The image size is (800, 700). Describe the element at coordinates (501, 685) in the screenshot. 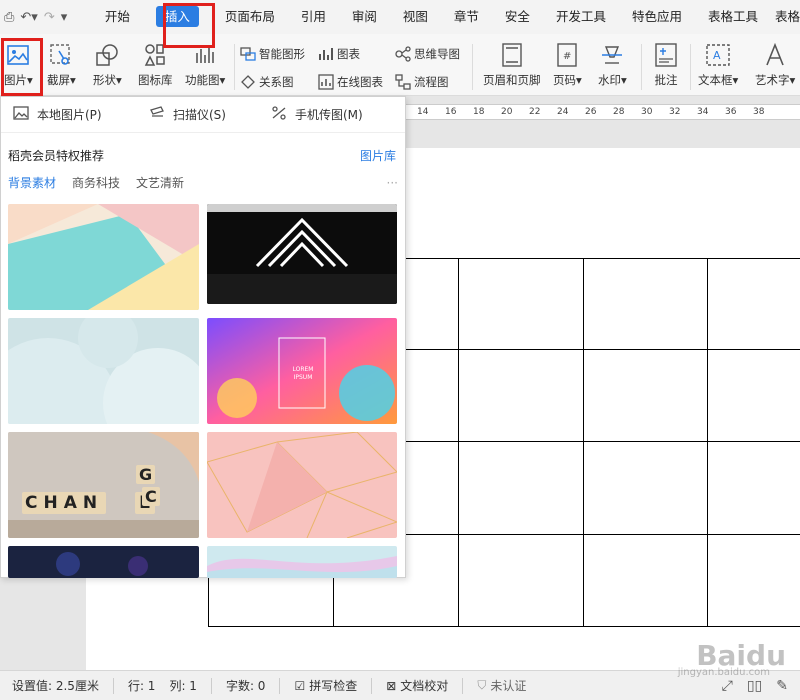

I see `certification-status: ⛉ 未认证` at that location.